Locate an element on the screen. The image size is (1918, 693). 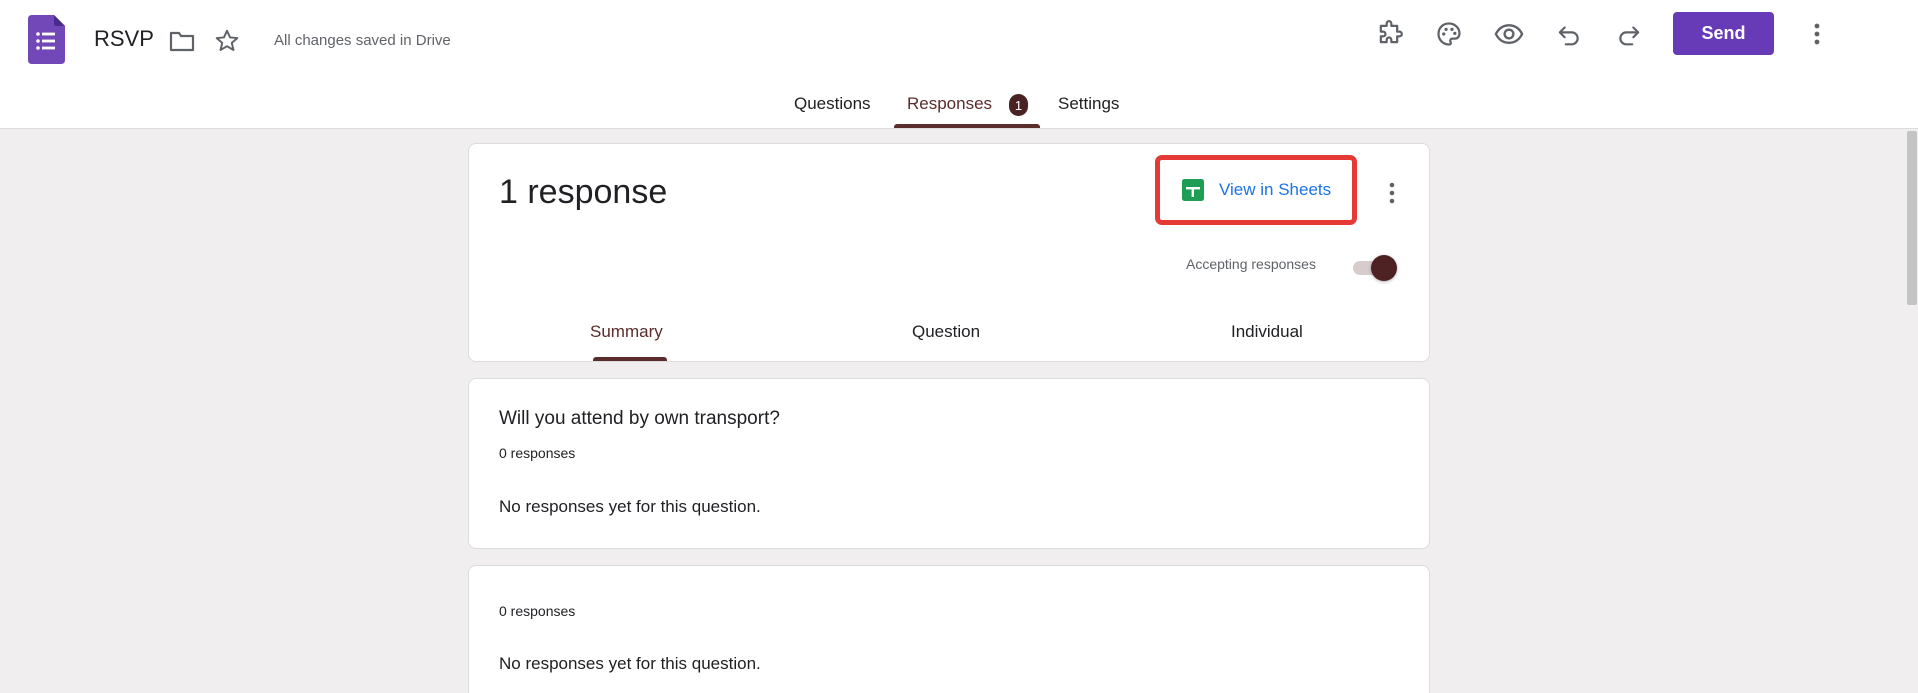
preview-eye-icon is located at coordinates (1509, 34).